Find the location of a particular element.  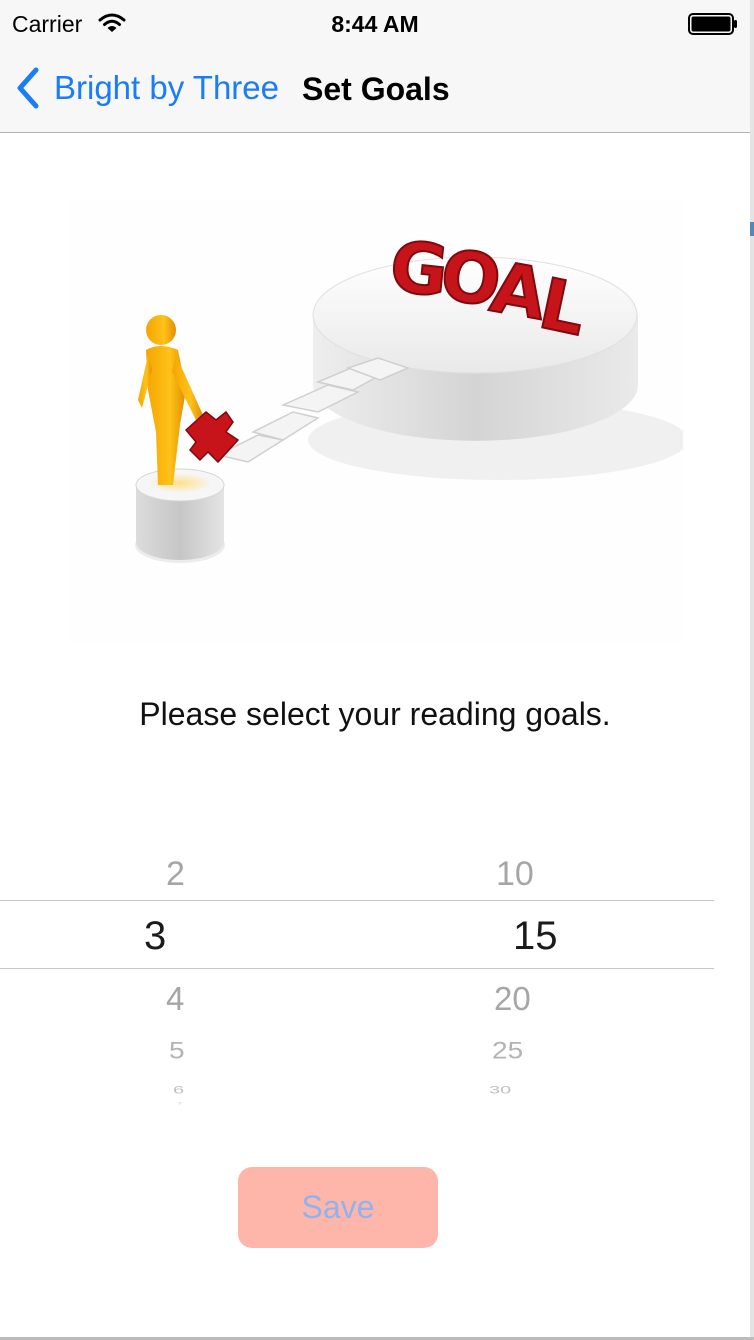

back-button-label: Bright by Three is located at coordinates (167, 87).